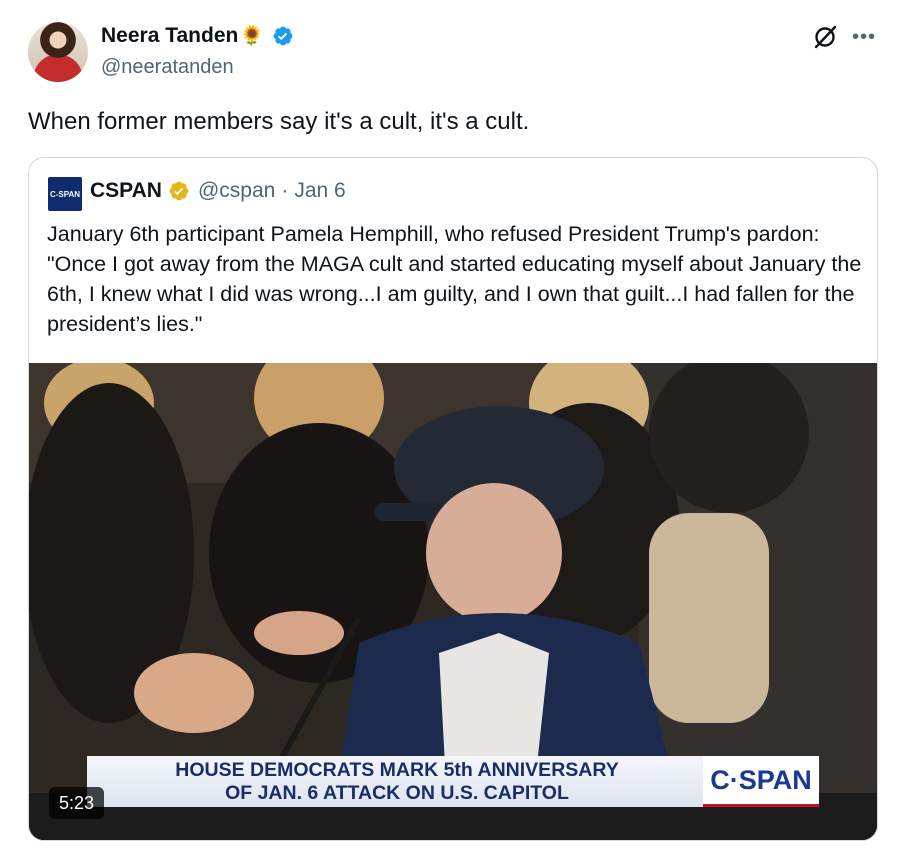  Describe the element at coordinates (169, 36) in the screenshot. I see `author-name: Neera Tanden` at that location.